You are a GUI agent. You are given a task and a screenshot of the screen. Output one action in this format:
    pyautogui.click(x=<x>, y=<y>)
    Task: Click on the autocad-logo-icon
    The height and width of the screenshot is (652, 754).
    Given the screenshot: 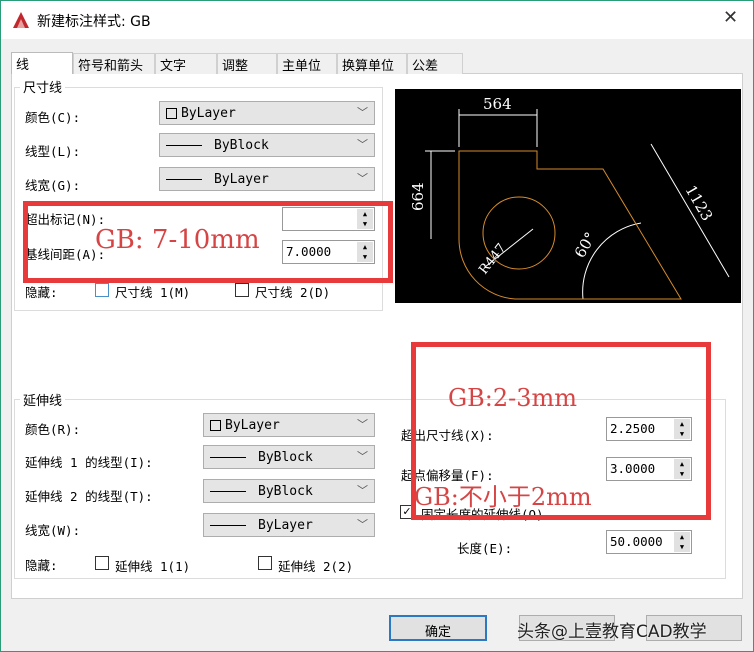 What is the action you would take?
    pyautogui.click(x=21, y=20)
    